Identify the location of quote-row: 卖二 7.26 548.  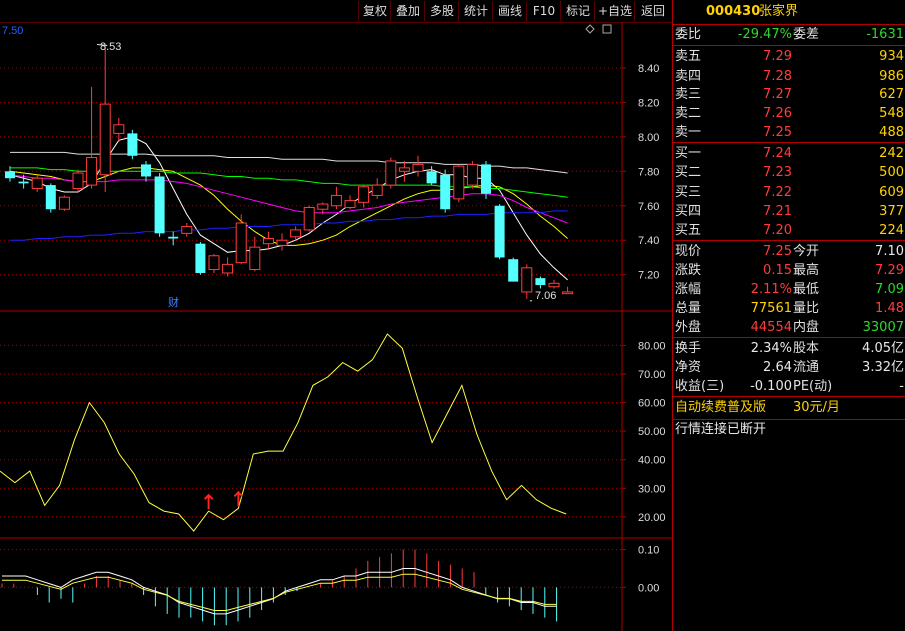
(789, 114).